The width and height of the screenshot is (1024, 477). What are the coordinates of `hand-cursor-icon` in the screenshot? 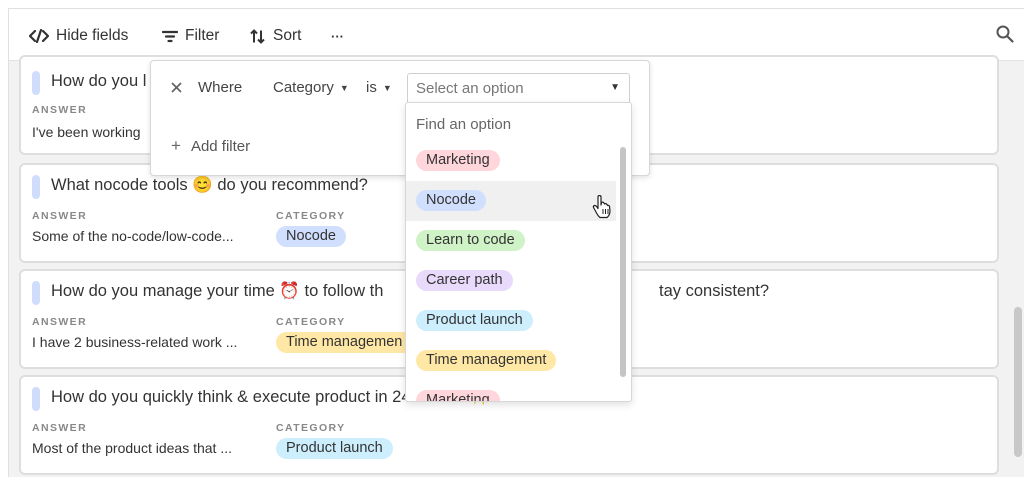 It's located at (602, 209).